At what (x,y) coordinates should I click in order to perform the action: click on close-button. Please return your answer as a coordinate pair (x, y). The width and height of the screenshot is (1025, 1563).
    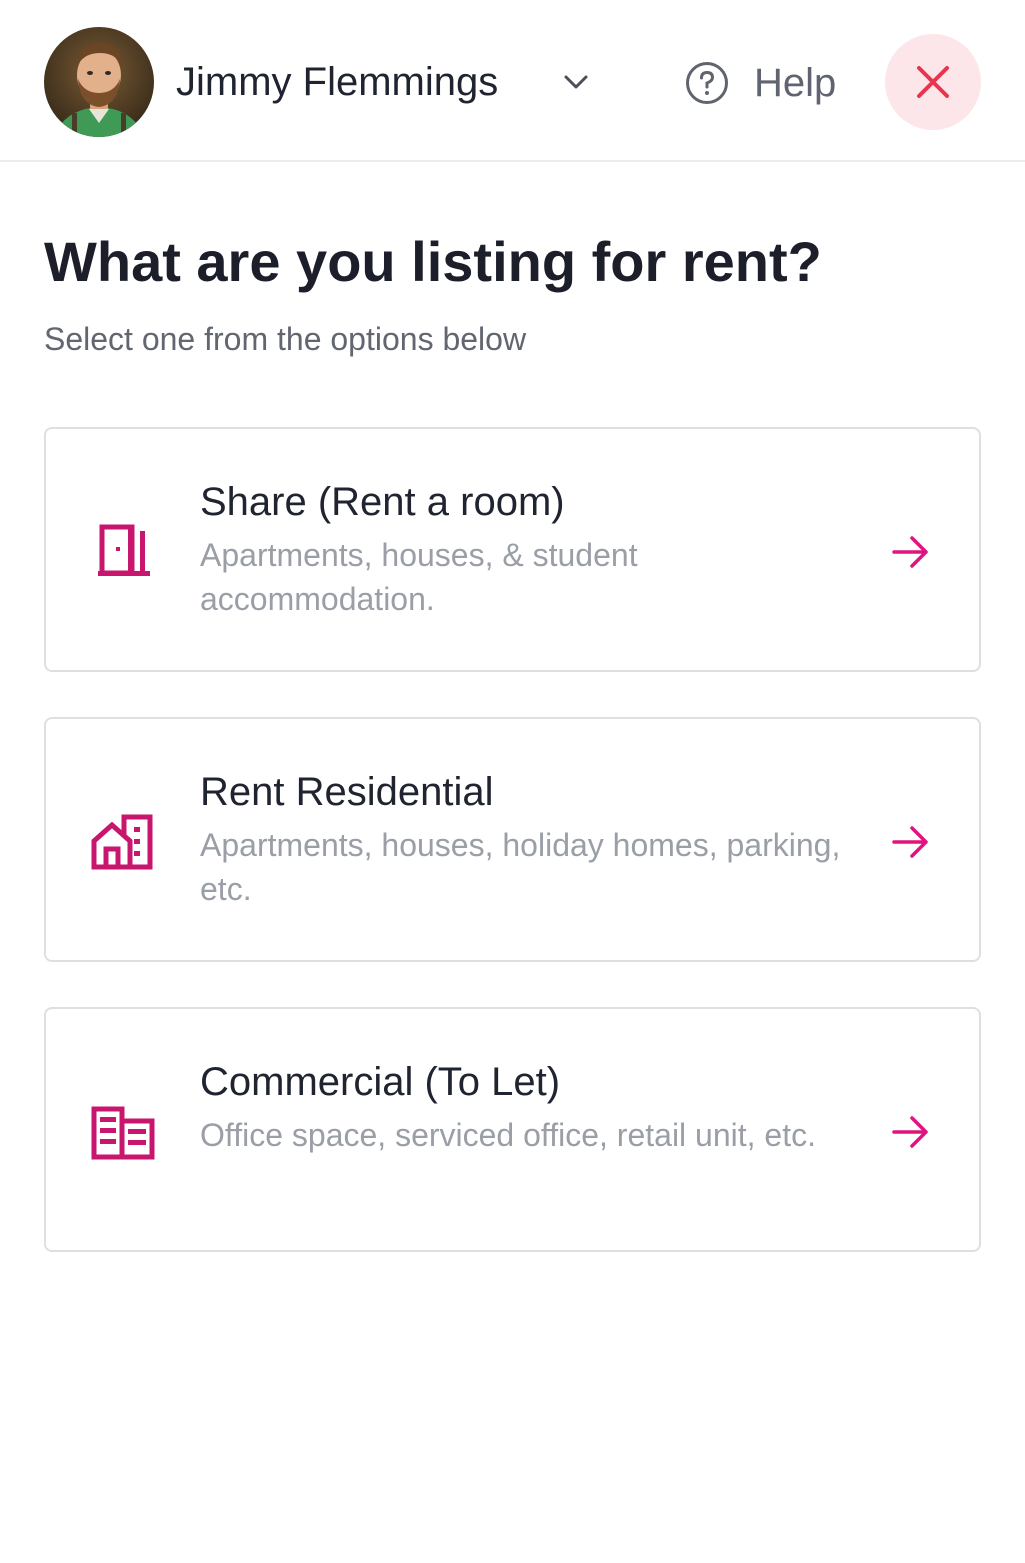
    Looking at the image, I should click on (933, 82).